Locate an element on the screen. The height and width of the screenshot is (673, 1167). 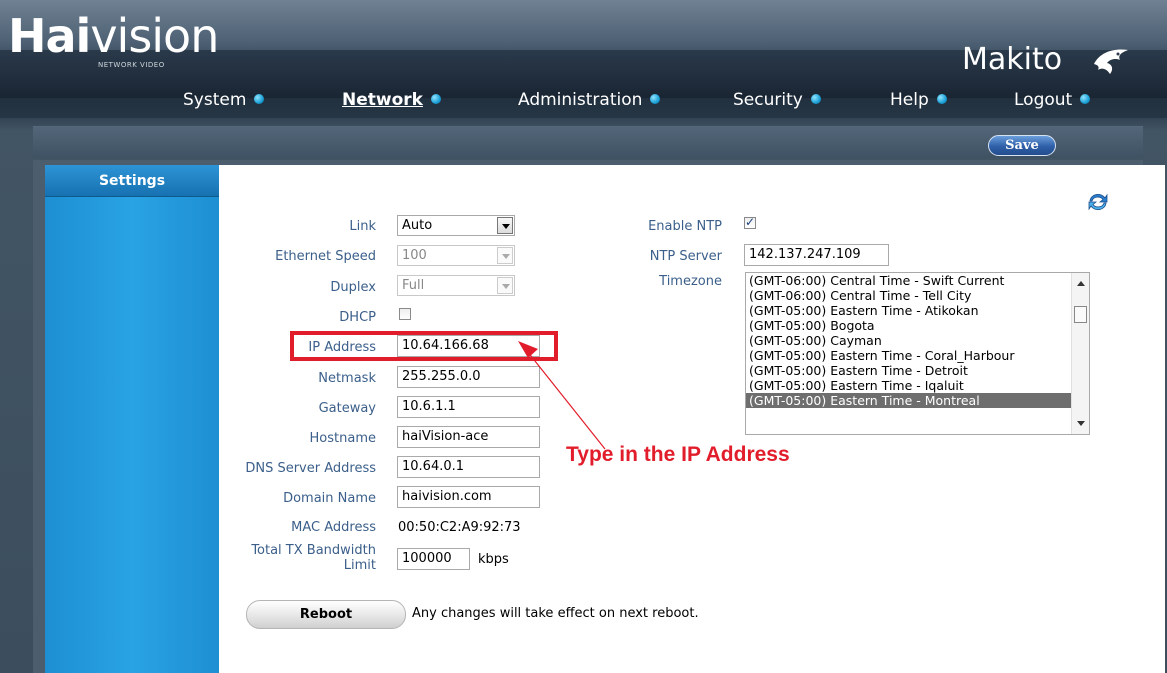
ethernet-speed-select: 100 is located at coordinates (456, 255).